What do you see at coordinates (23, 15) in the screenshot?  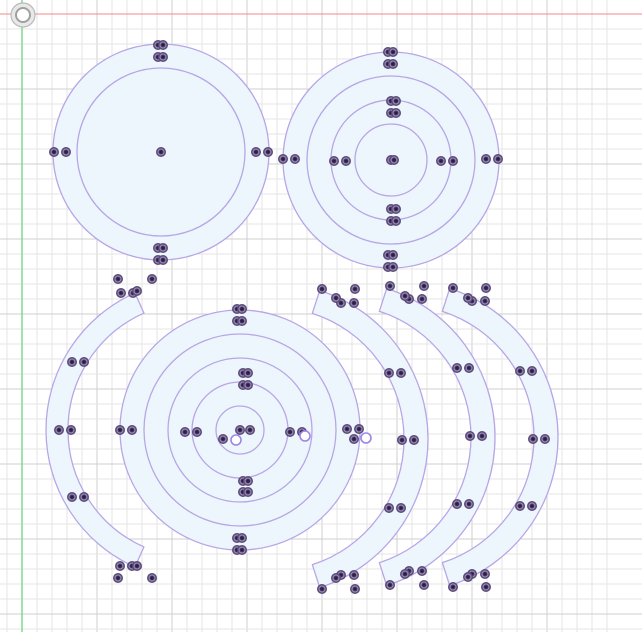 I see `circle-tool-icon` at bounding box center [23, 15].